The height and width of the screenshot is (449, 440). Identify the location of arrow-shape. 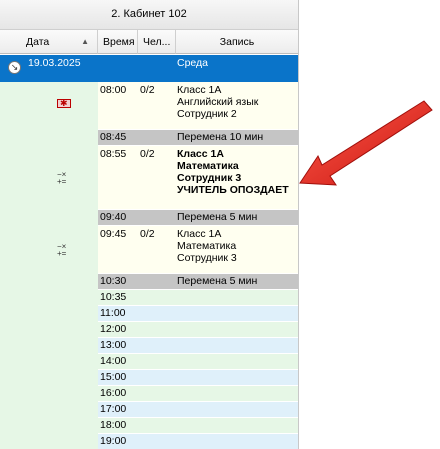
(366, 143).